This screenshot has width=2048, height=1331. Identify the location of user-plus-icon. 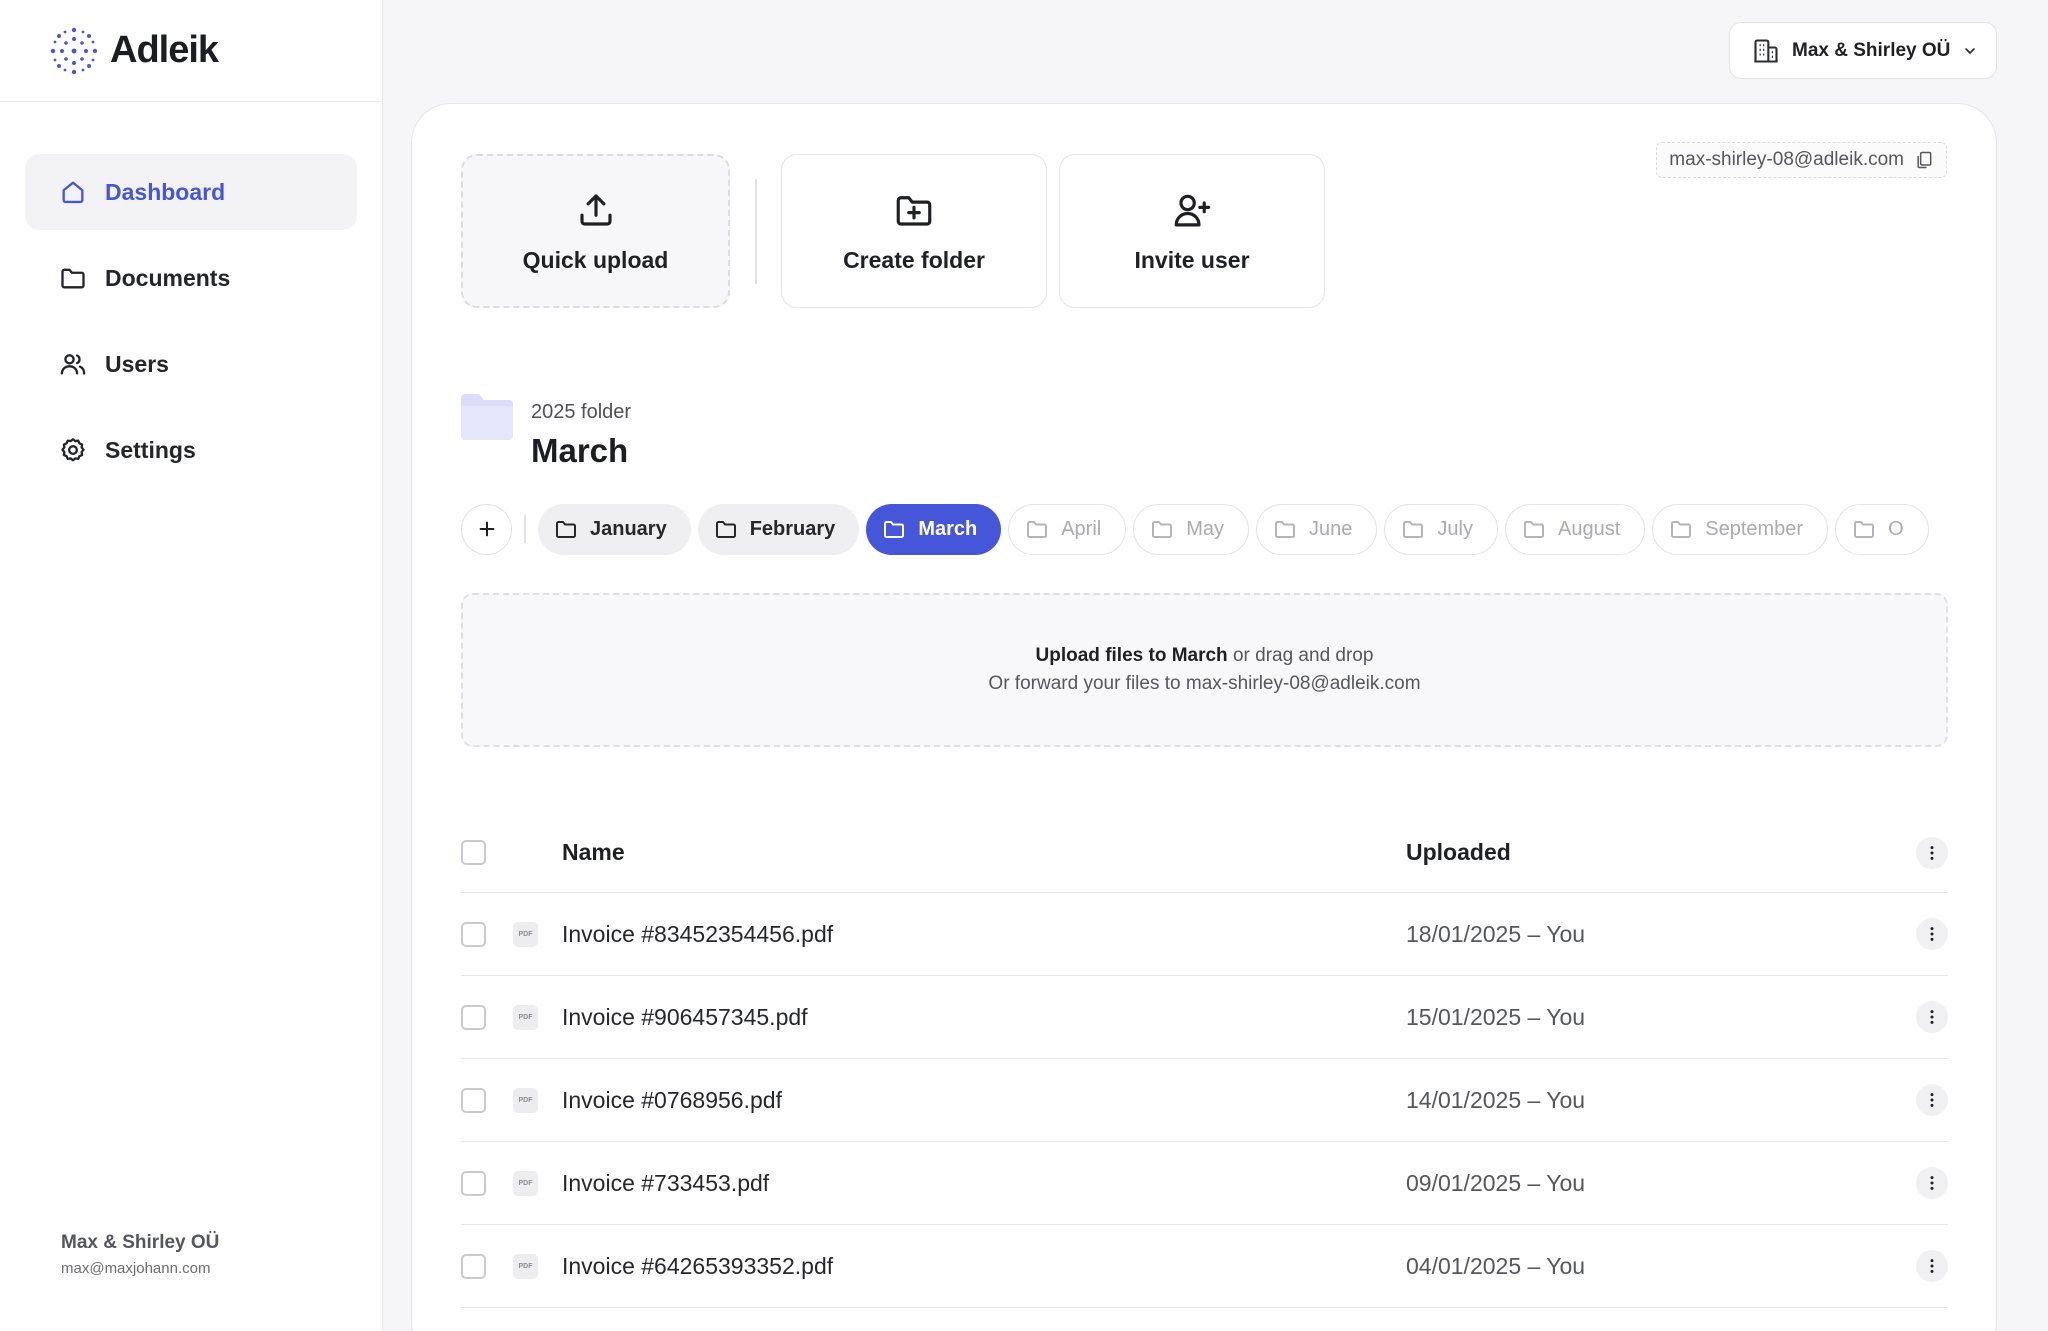
(1192, 210).